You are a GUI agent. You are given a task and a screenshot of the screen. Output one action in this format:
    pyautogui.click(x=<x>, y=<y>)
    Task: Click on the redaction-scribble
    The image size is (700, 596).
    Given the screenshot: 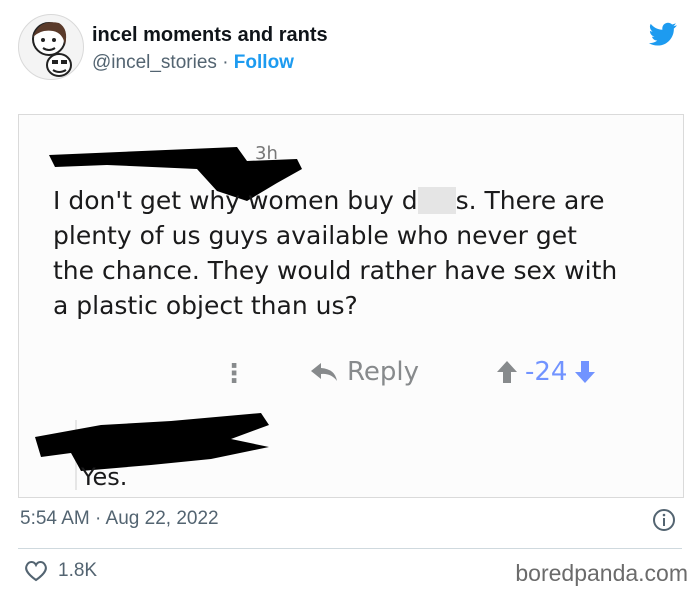 What is the action you would take?
    pyautogui.click(x=152, y=442)
    